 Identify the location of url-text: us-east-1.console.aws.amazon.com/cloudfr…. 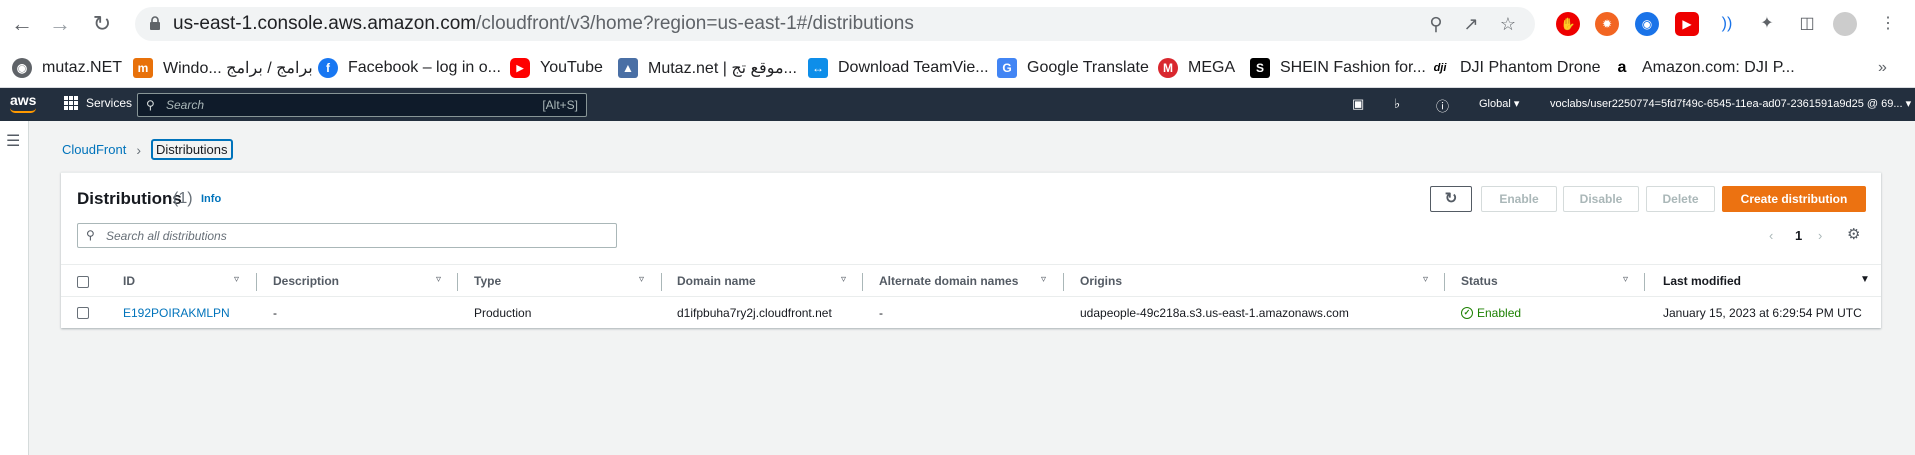
(543, 24).